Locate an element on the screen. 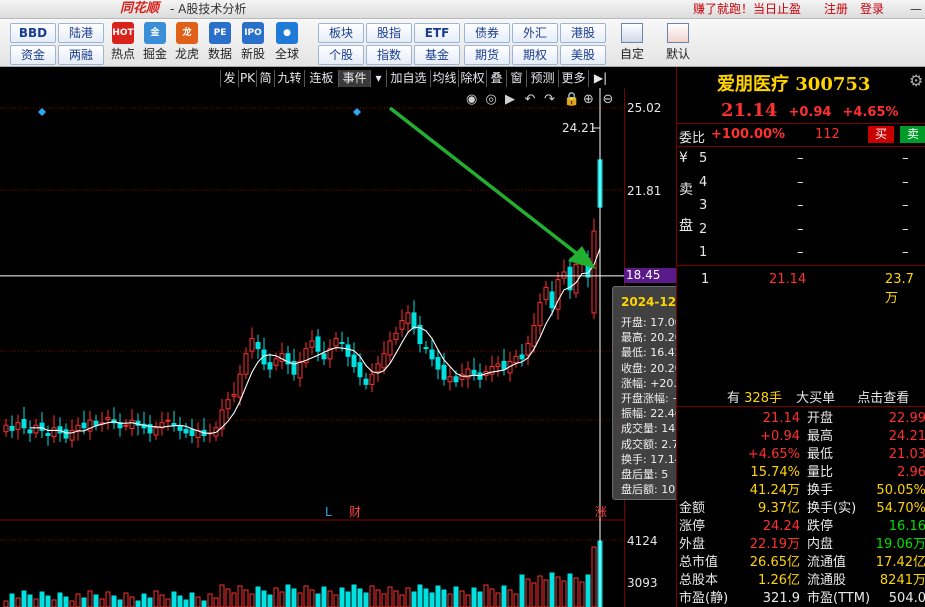 This screenshot has width=925, height=607. minimize-button: — is located at coordinates (916, 9).